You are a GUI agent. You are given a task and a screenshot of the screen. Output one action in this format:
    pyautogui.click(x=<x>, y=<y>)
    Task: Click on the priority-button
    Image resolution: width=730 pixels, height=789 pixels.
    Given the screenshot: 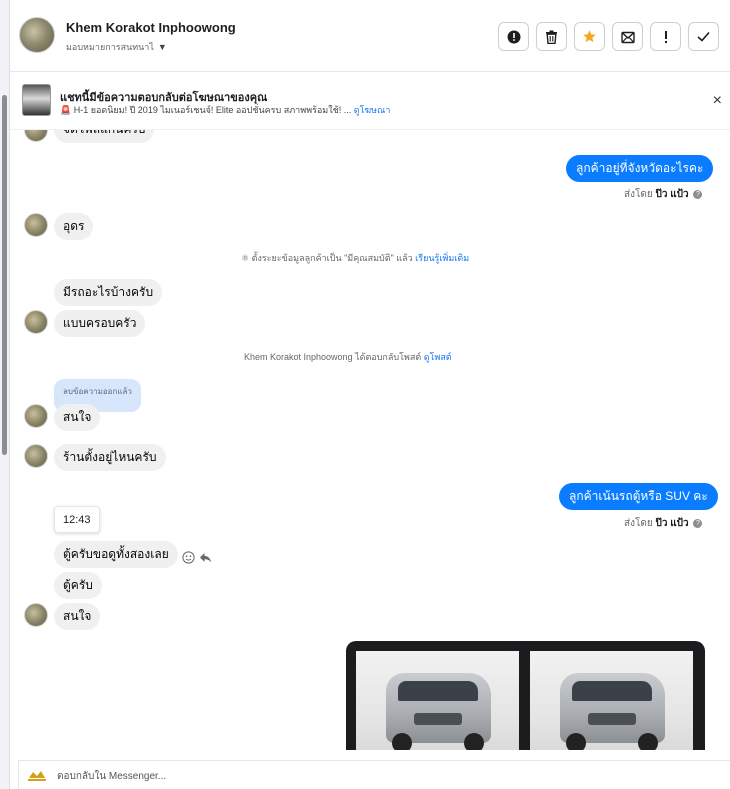 What is the action you would take?
    pyautogui.click(x=665, y=36)
    